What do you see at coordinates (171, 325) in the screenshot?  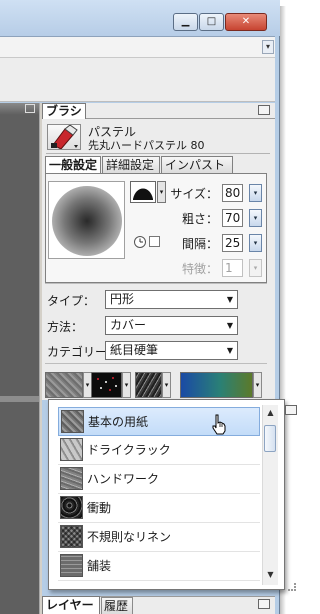 I see `method-select: カバー ▼` at bounding box center [171, 325].